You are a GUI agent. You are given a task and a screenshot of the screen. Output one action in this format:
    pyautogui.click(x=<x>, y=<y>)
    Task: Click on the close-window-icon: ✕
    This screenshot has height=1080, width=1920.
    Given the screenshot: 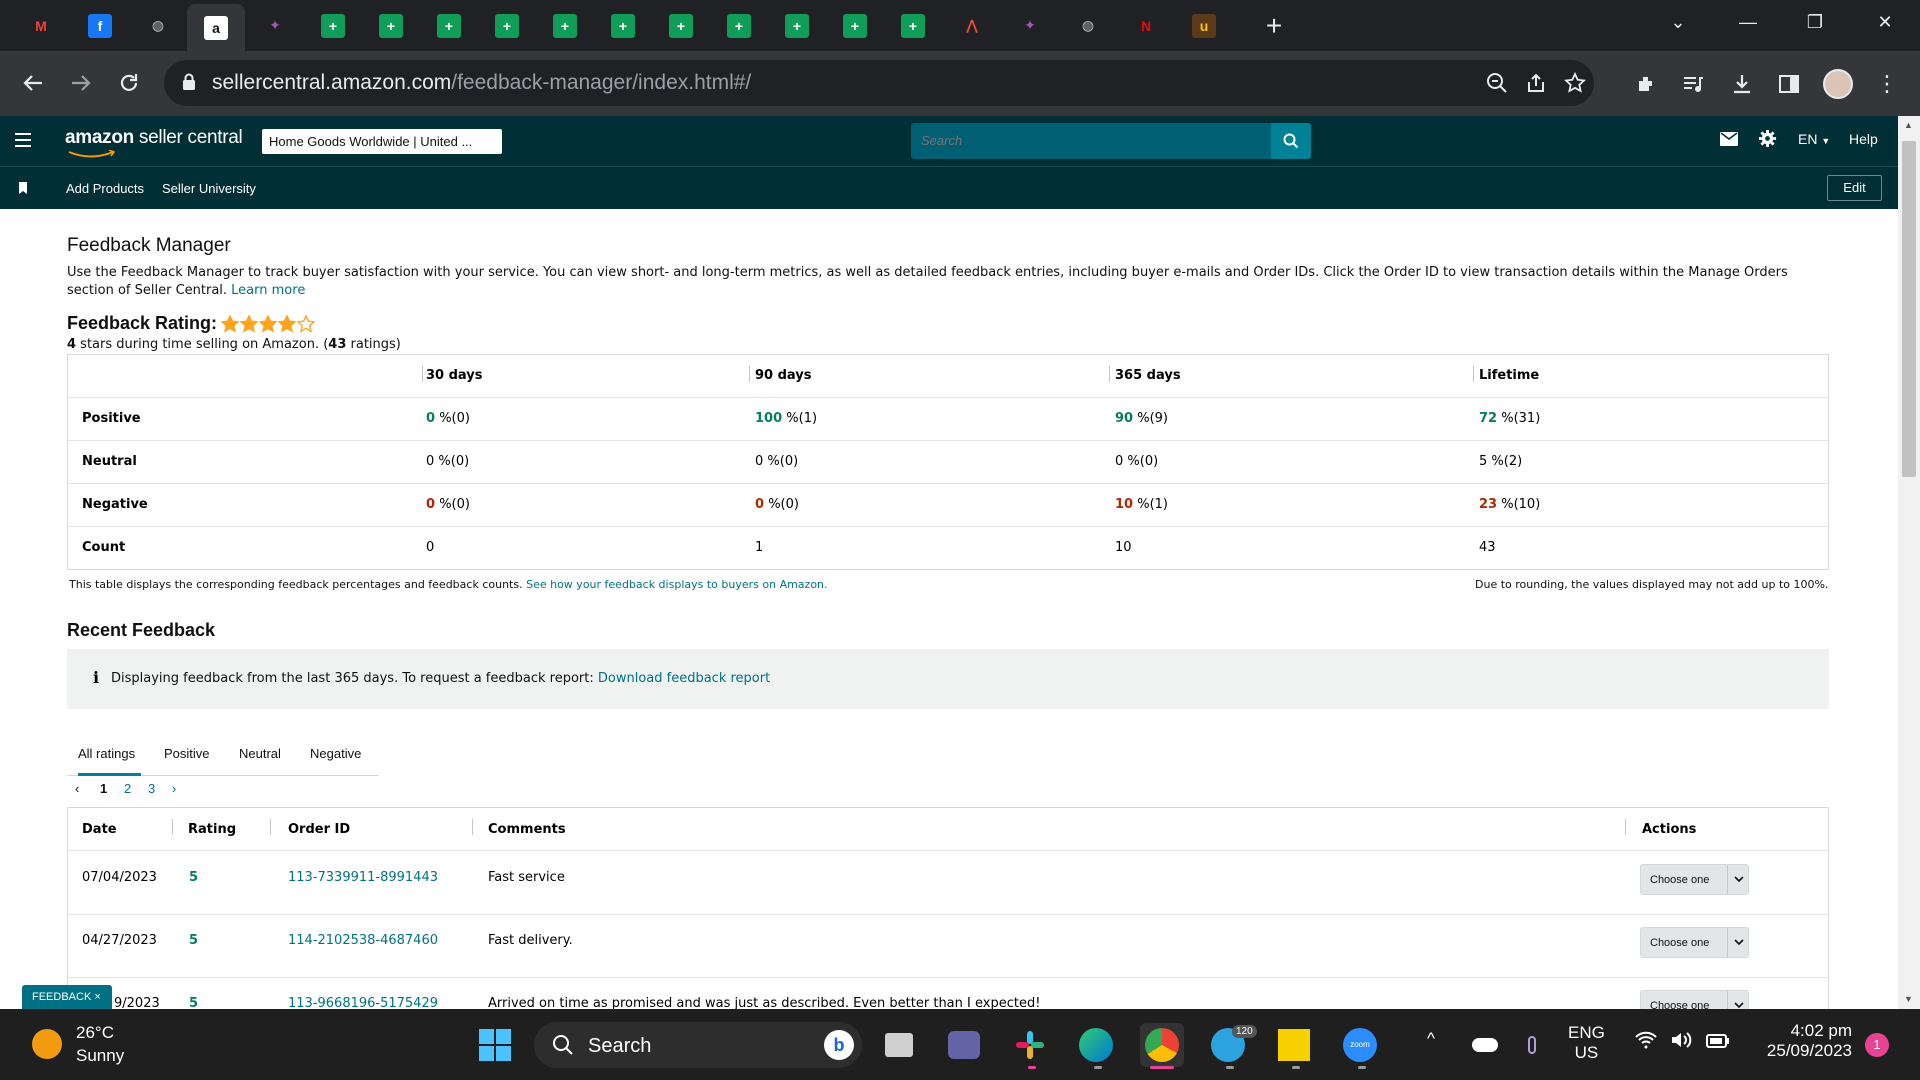 What is the action you would take?
    pyautogui.click(x=1885, y=22)
    